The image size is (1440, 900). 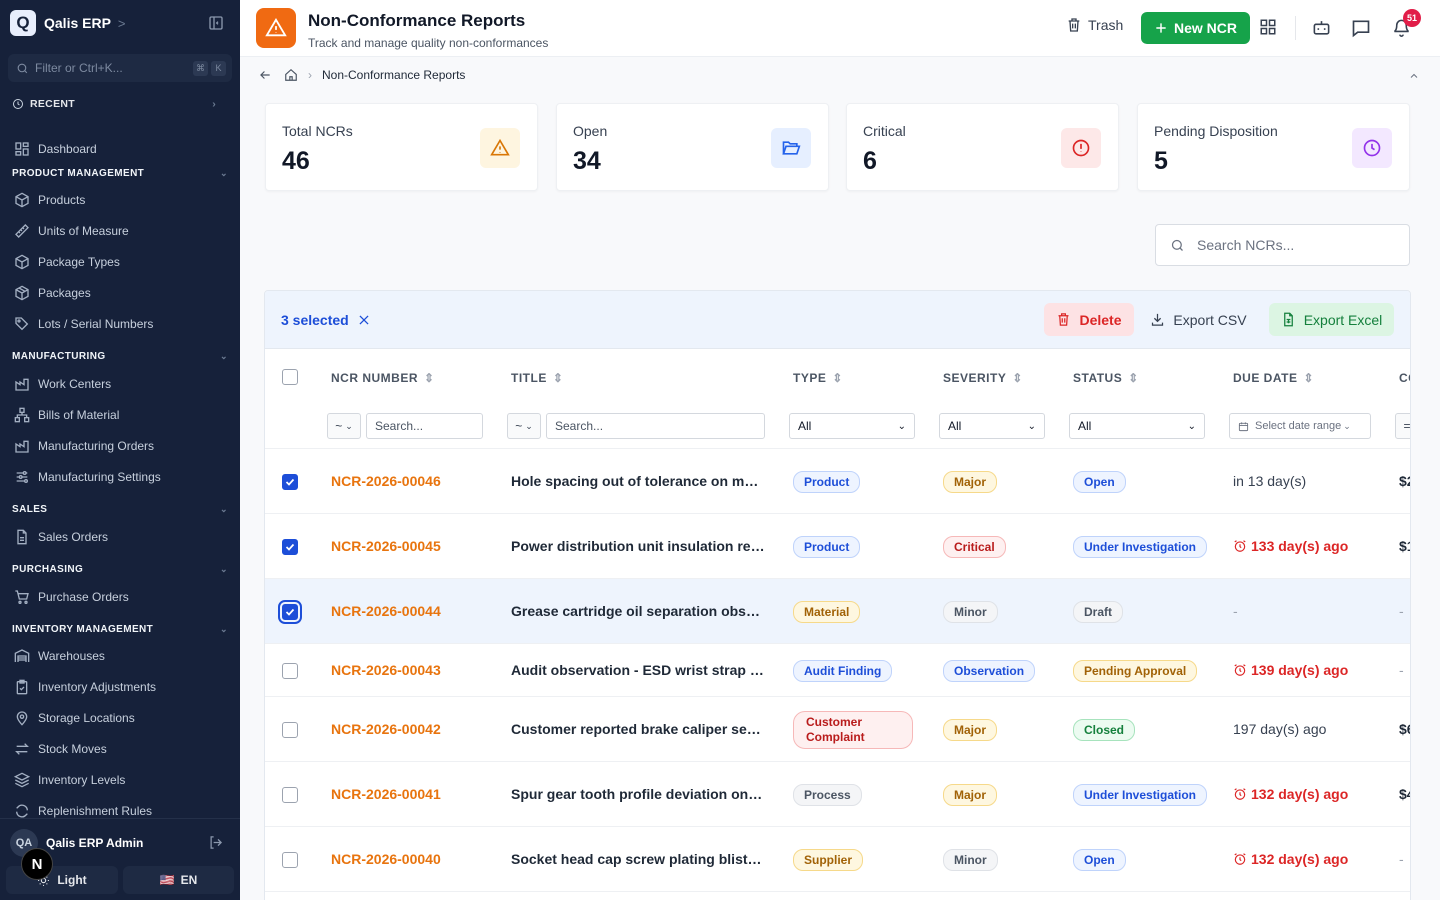 I want to click on sidebar-item-warehouses: Warehouses, so click(x=122, y=656).